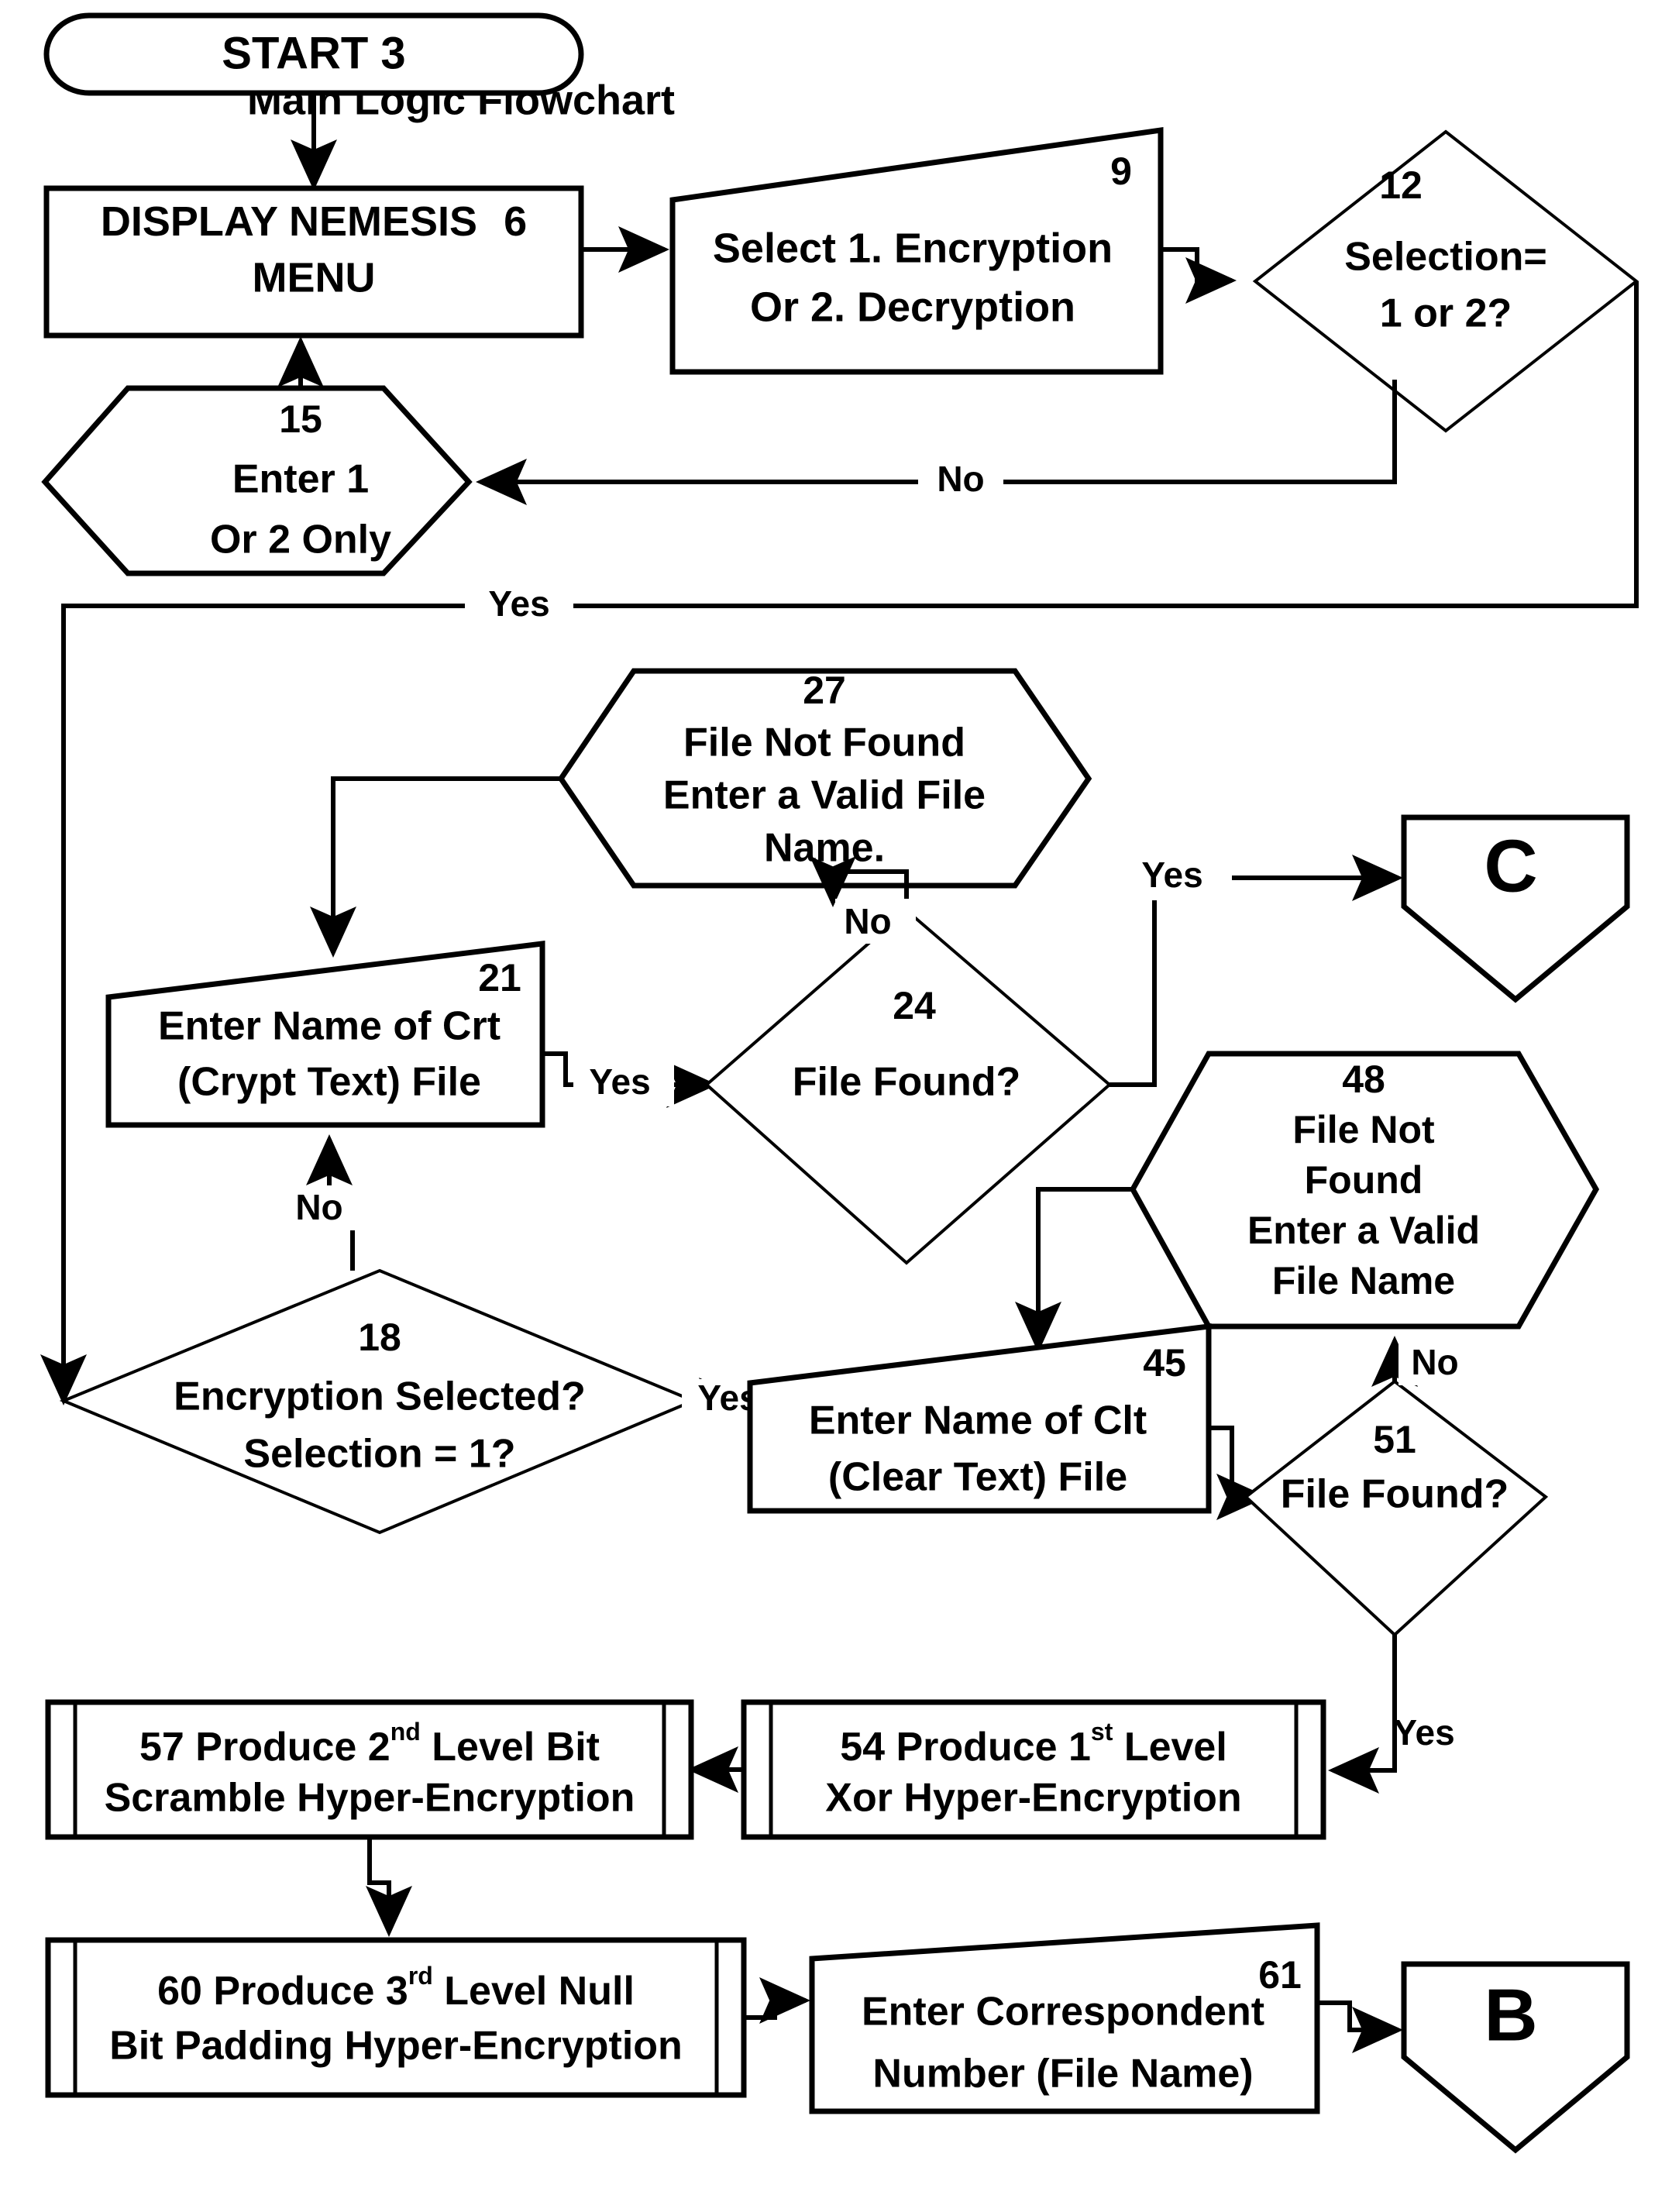  Describe the element at coordinates (300, 479) in the screenshot. I see `node-enter-only-line1: Enter 1` at that location.